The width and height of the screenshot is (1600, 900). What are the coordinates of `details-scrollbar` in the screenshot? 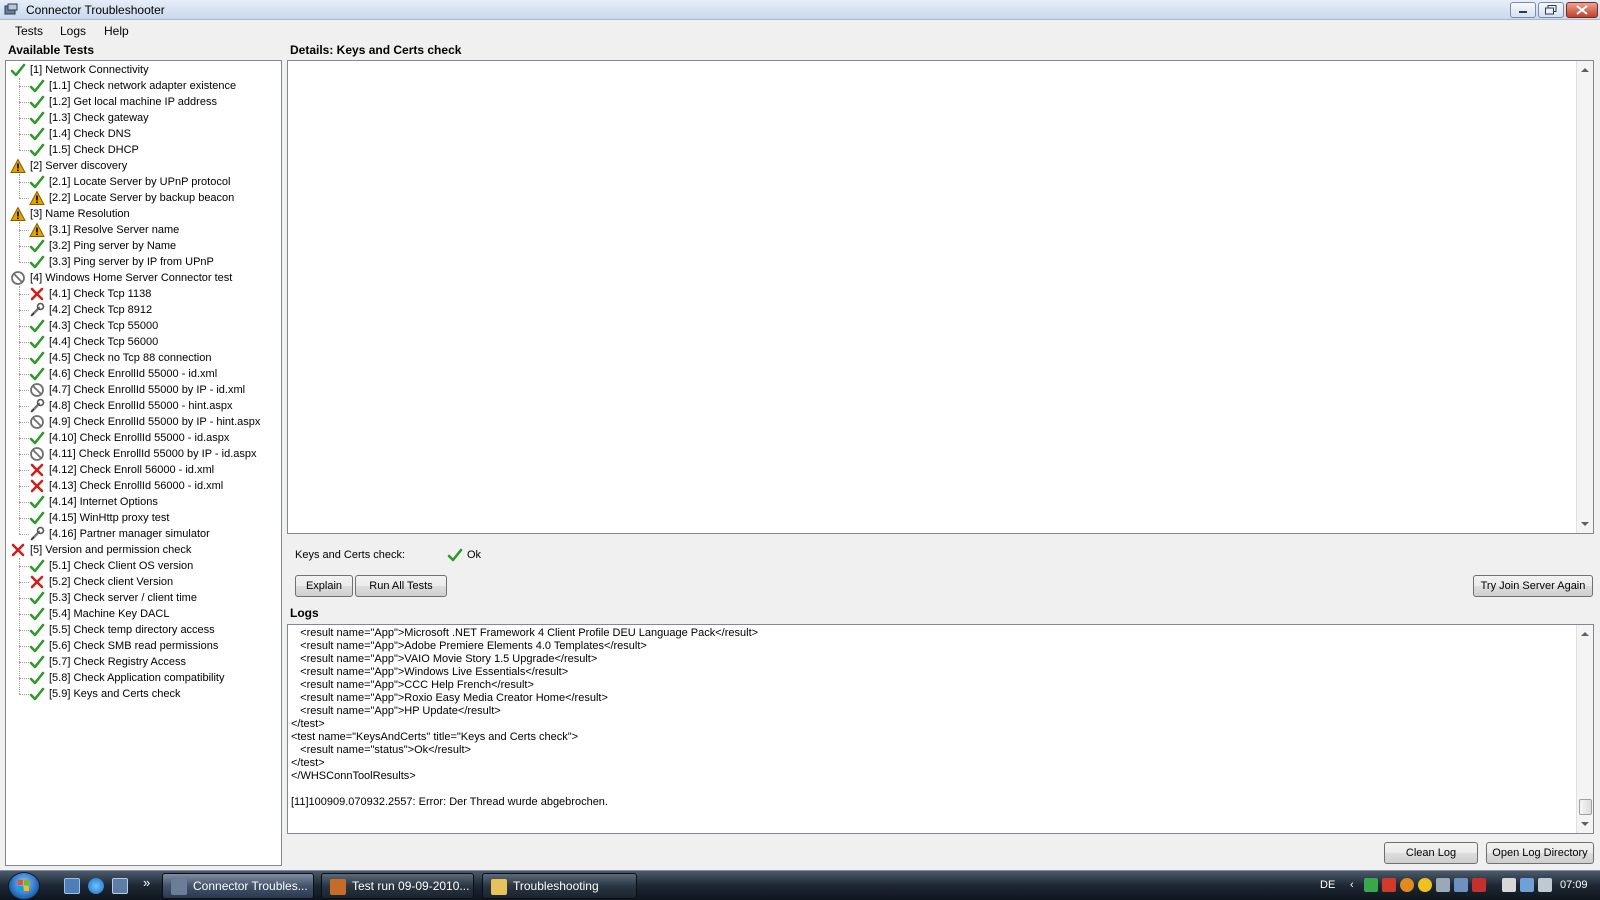 It's located at (1584, 297).